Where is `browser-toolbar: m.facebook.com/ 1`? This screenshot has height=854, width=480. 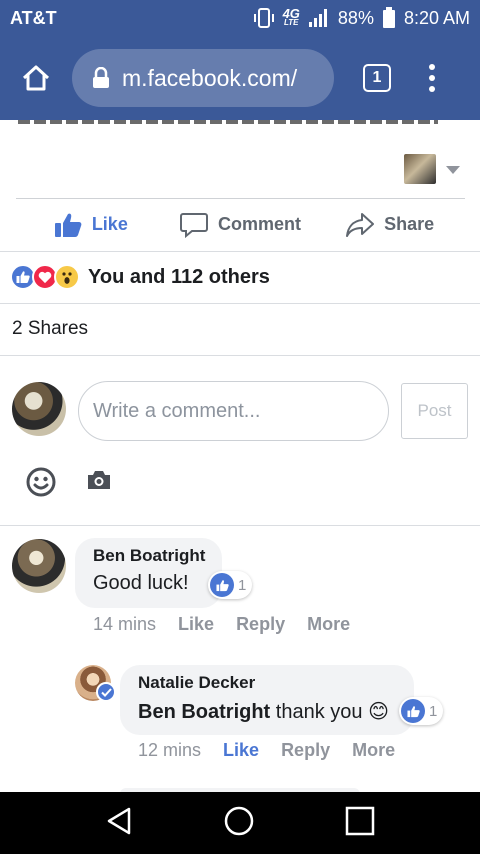 browser-toolbar: m.facebook.com/ 1 is located at coordinates (240, 78).